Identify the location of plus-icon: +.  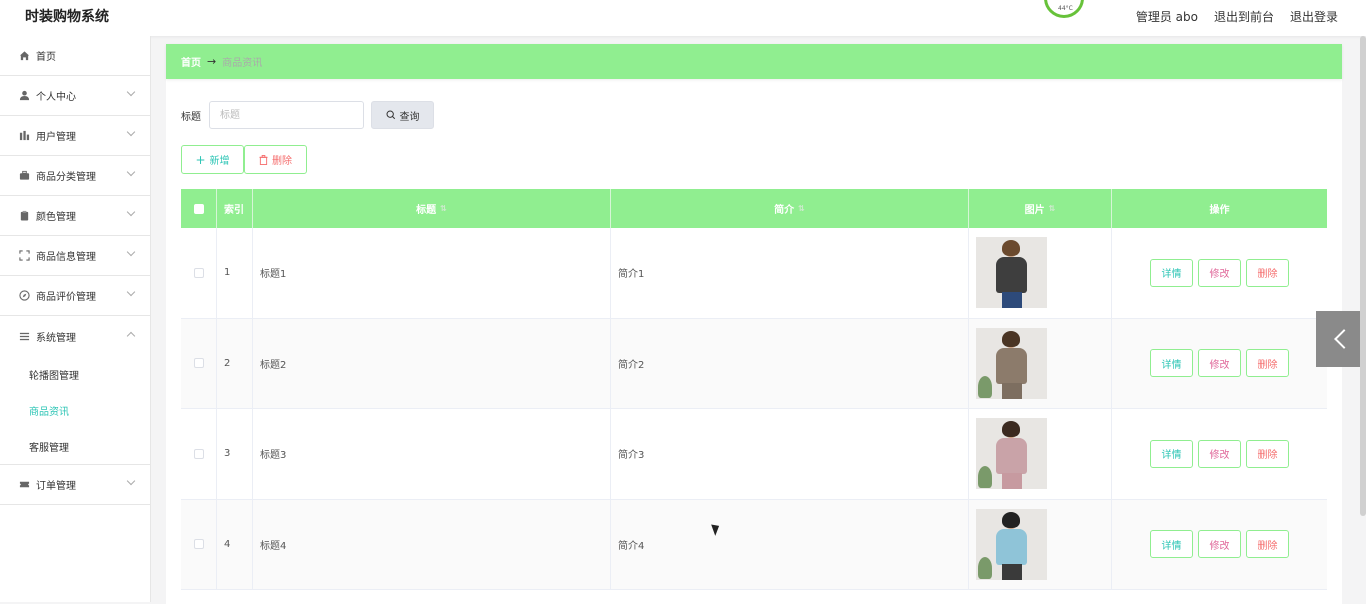
(200, 159).